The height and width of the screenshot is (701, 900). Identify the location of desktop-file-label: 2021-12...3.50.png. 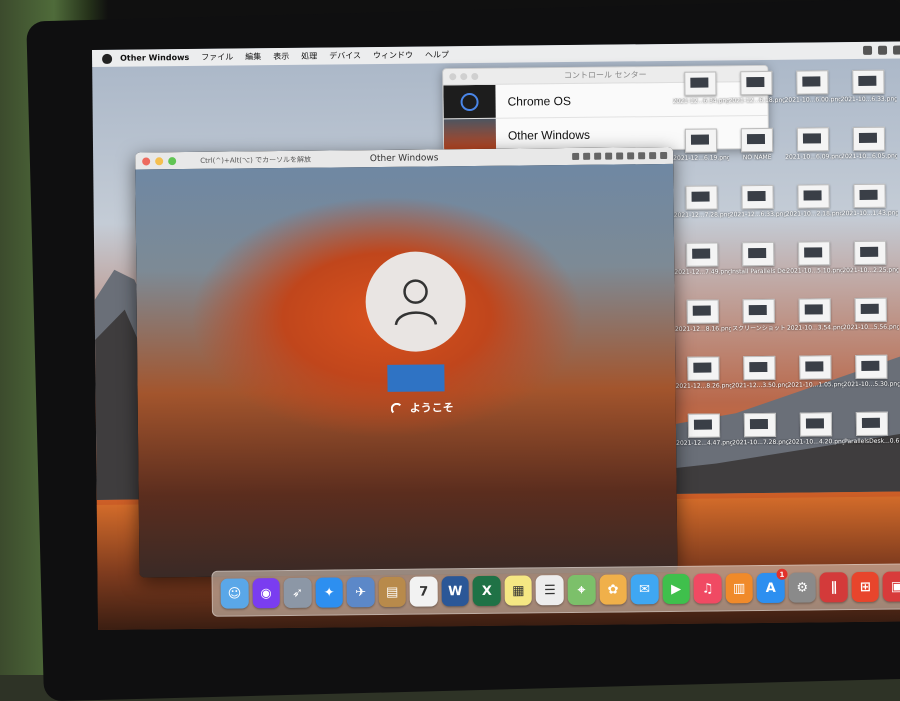
(759, 385).